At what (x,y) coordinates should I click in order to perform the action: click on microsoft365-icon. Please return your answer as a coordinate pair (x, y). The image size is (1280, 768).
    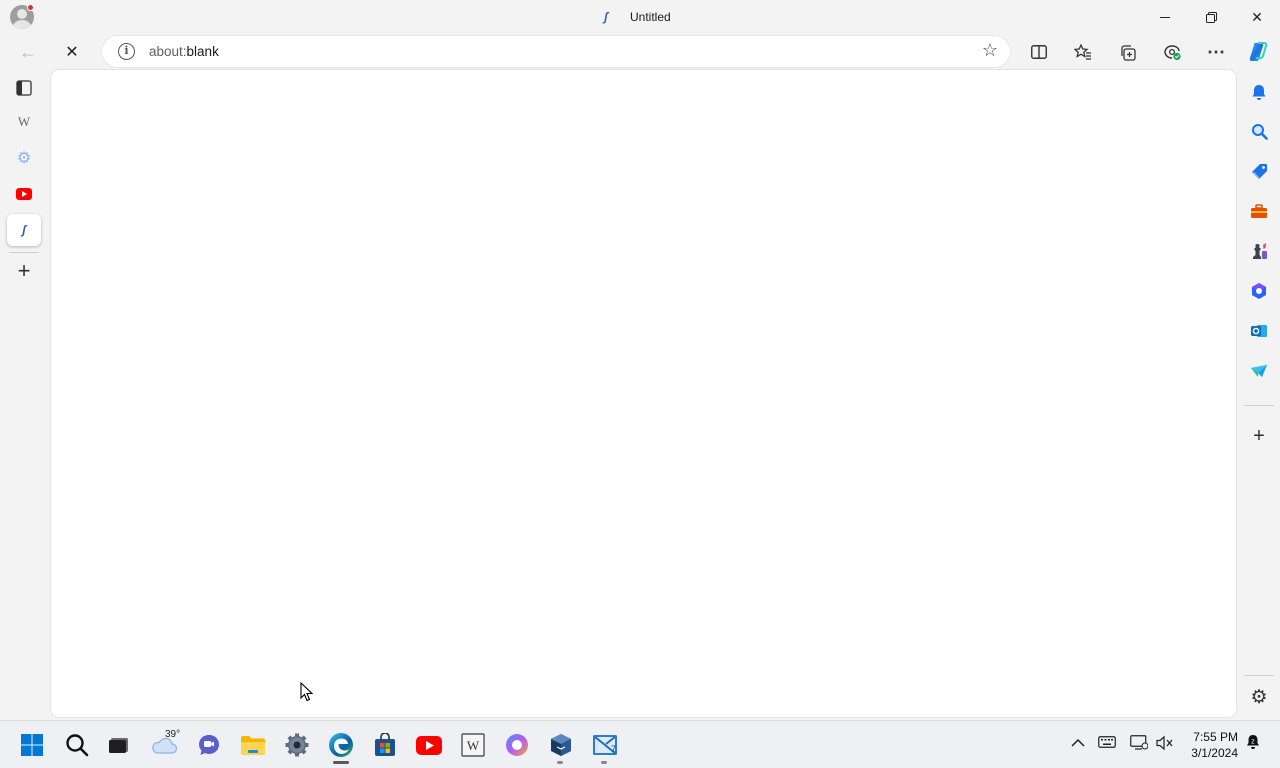
    Looking at the image, I should click on (1259, 291).